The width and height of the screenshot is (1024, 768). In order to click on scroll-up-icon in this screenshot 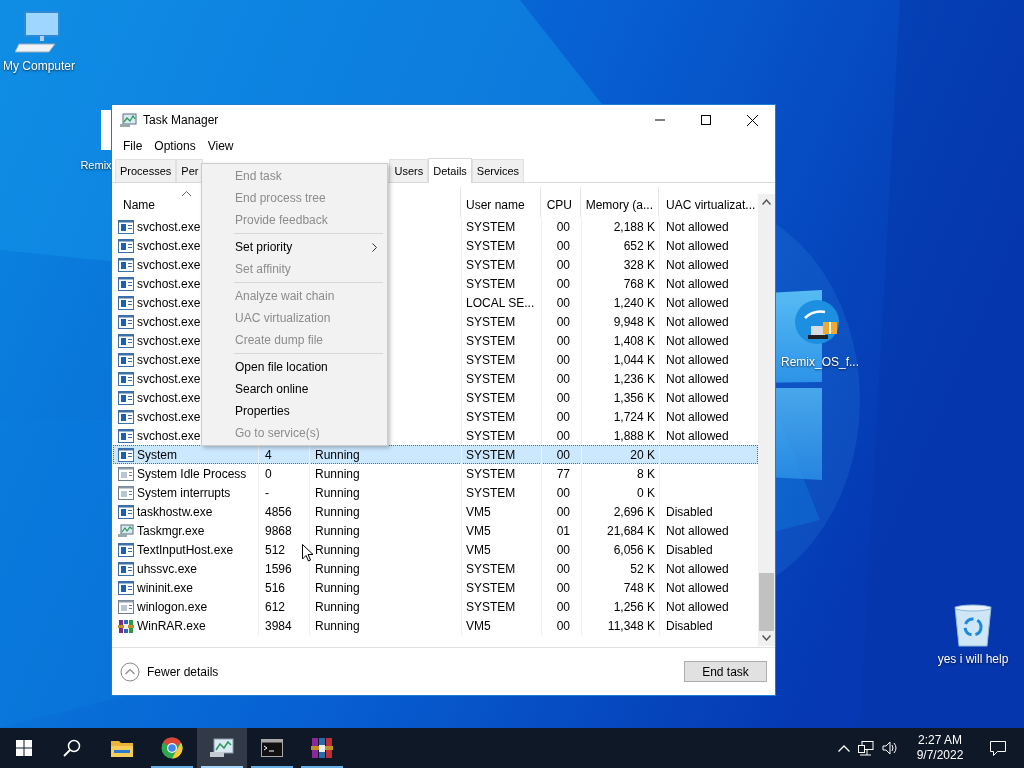, I will do `click(766, 202)`.